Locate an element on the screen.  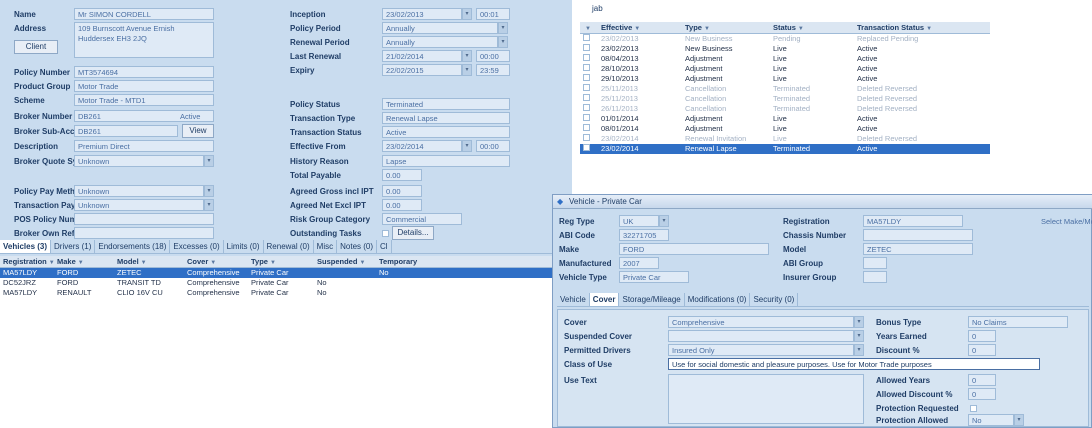
tab-cover: Cover is located at coordinates (604, 299).